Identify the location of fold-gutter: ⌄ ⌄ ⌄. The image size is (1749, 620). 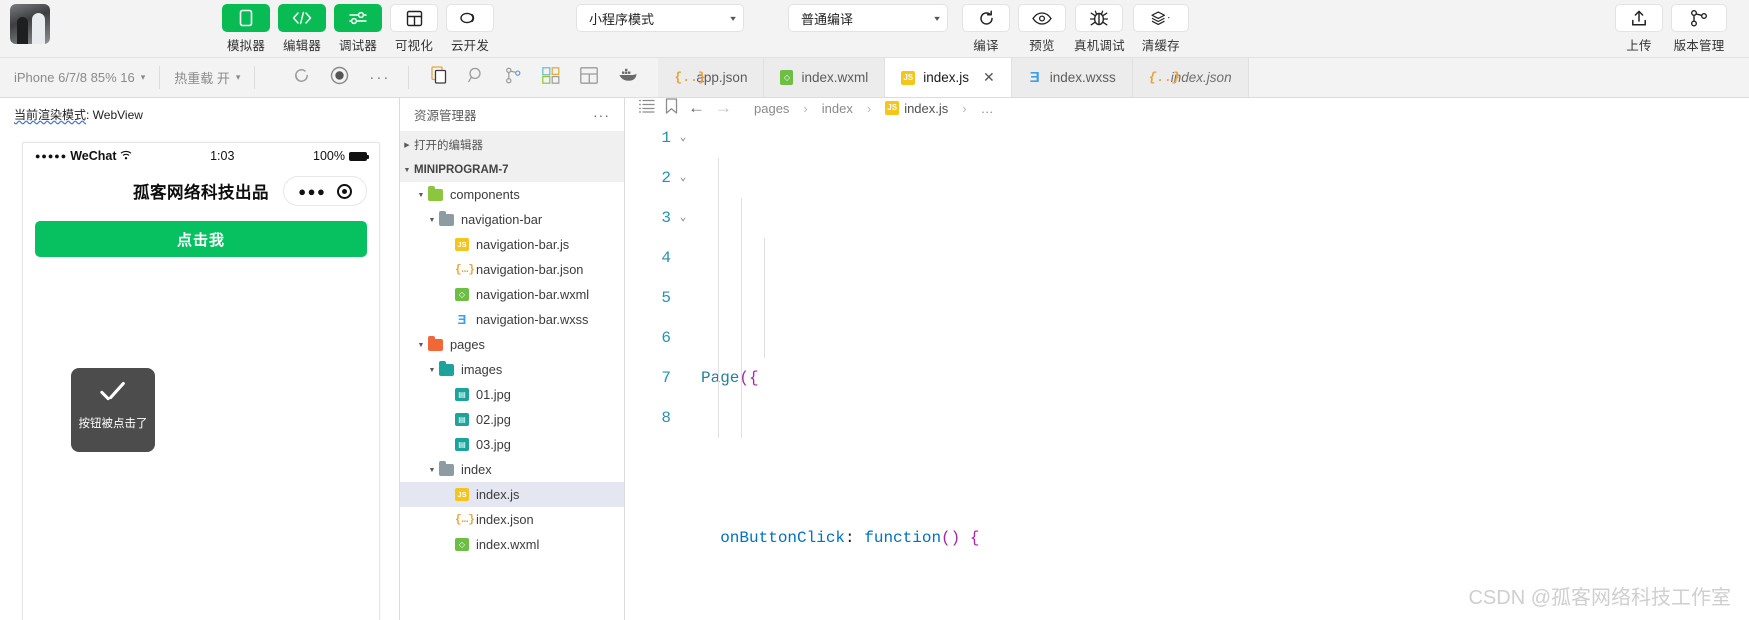
(683, 369).